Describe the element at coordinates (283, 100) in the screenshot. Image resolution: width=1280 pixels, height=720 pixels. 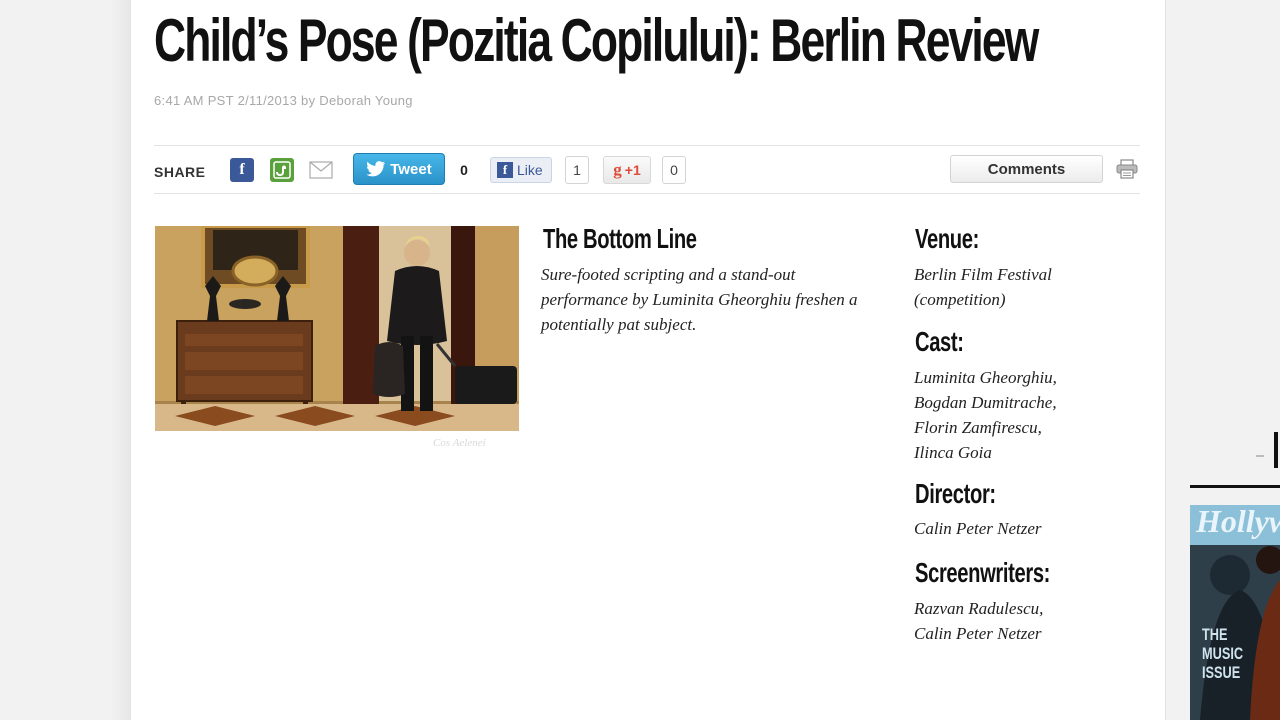
I see `article-byline: 6:41 AM PST 2/11/2013 by Deborah Young` at that location.